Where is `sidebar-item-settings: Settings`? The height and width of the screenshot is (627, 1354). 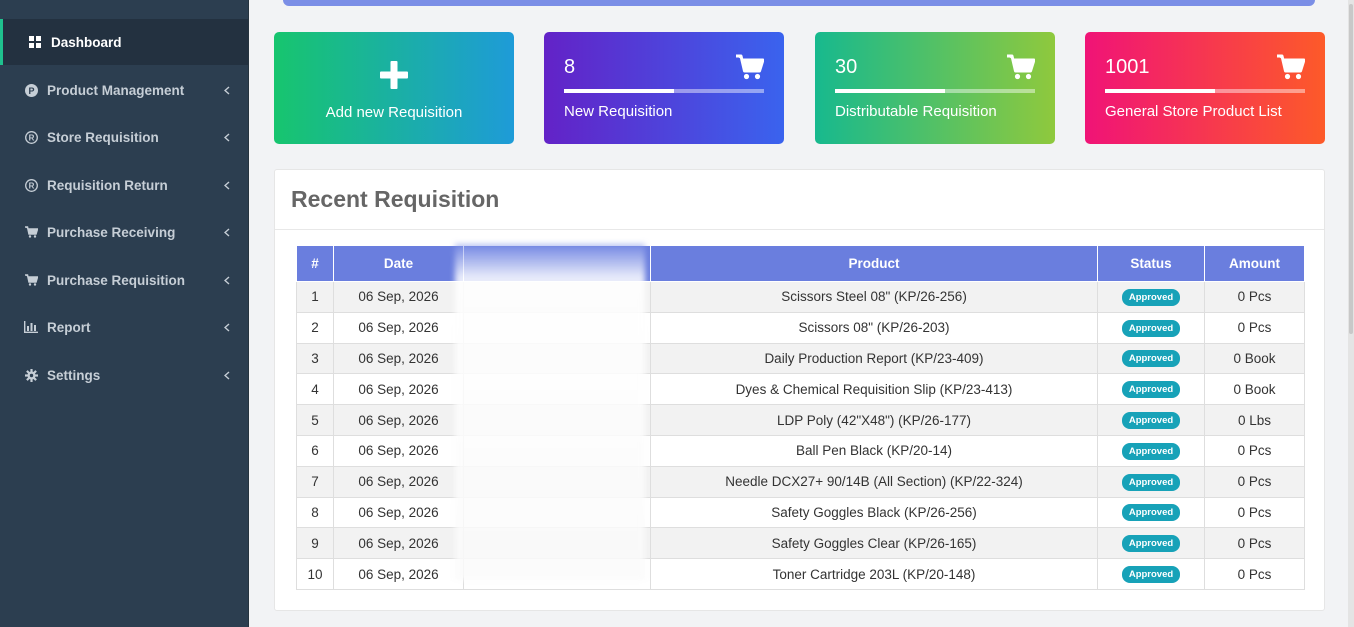
sidebar-item-settings: Settings is located at coordinates (124, 375).